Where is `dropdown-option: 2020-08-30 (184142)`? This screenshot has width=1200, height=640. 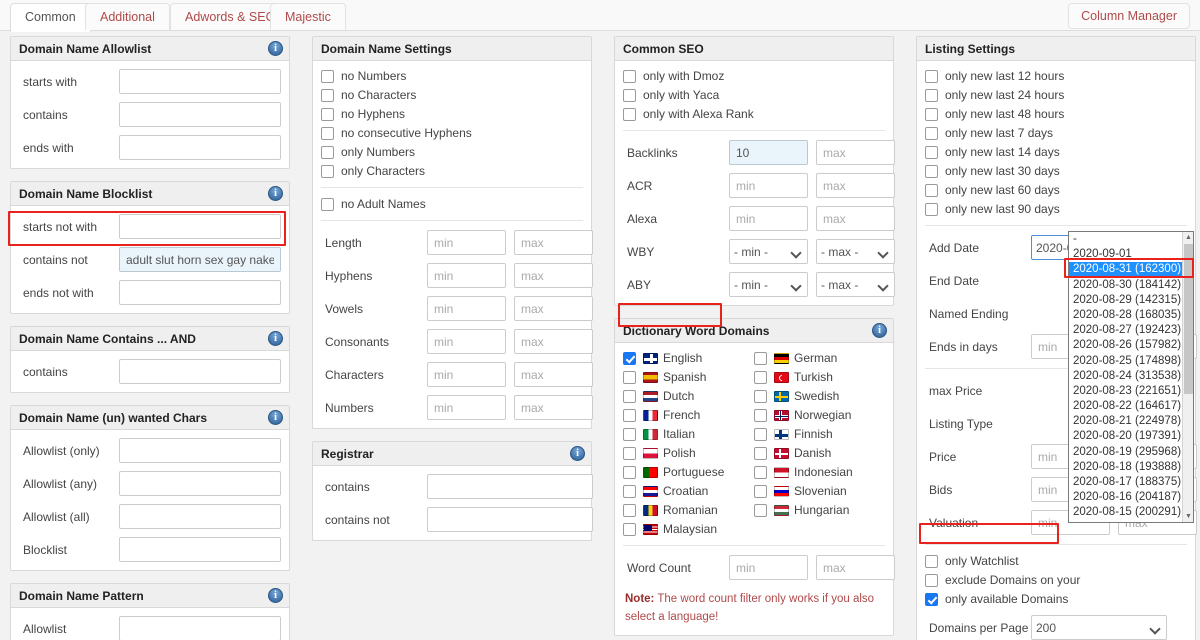
dropdown-option: 2020-08-30 (184142) is located at coordinates (1125, 285).